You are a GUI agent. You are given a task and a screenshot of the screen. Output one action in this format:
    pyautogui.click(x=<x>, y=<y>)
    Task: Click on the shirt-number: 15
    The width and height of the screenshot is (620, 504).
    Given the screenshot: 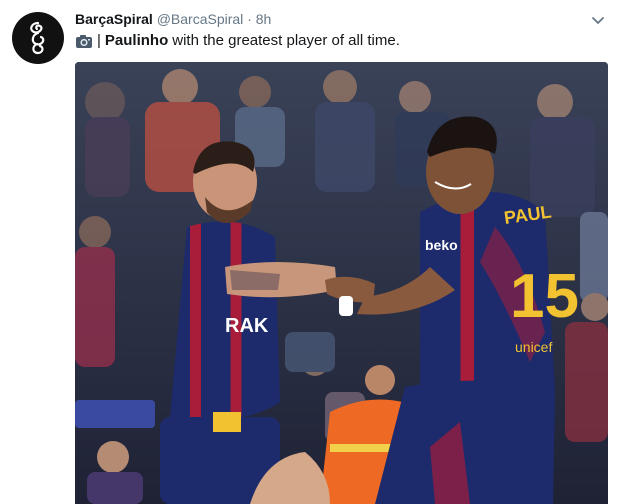 What is the action you would take?
    pyautogui.click(x=544, y=296)
    